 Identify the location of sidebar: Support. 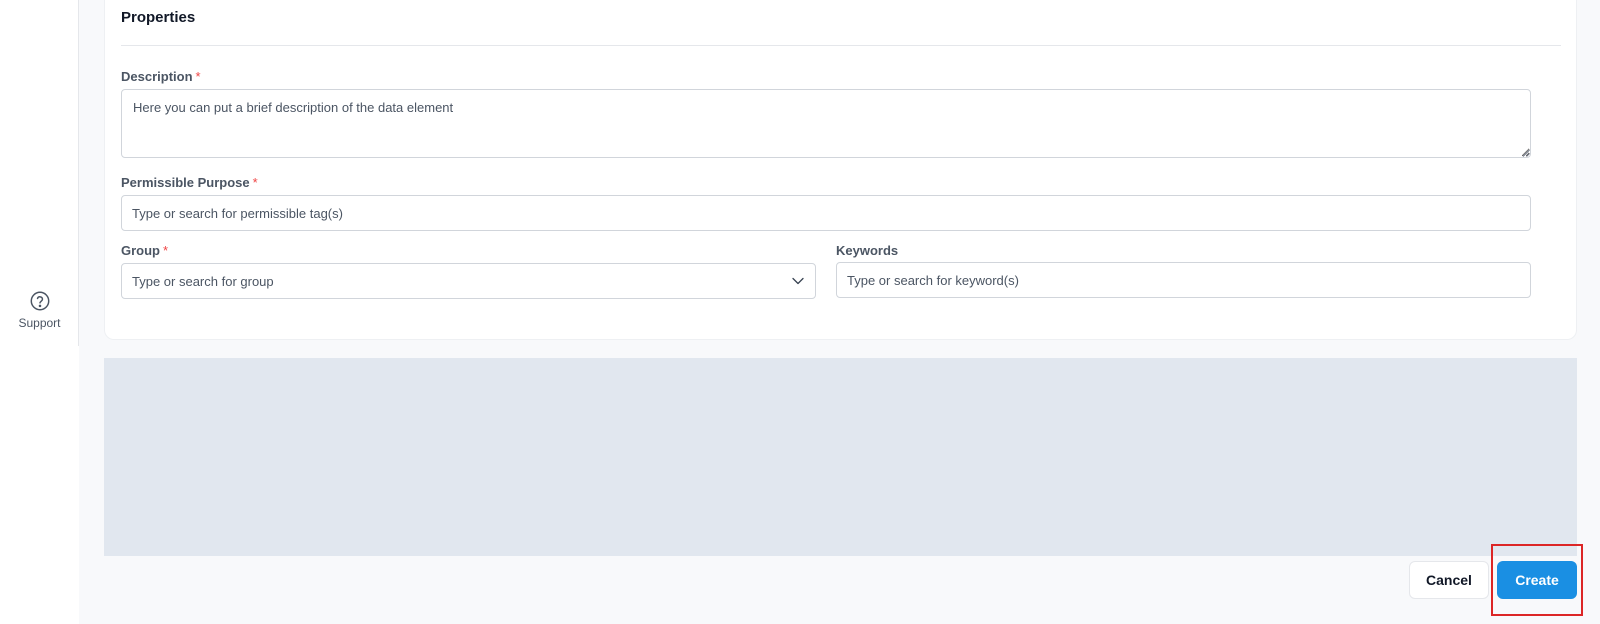
(39, 312).